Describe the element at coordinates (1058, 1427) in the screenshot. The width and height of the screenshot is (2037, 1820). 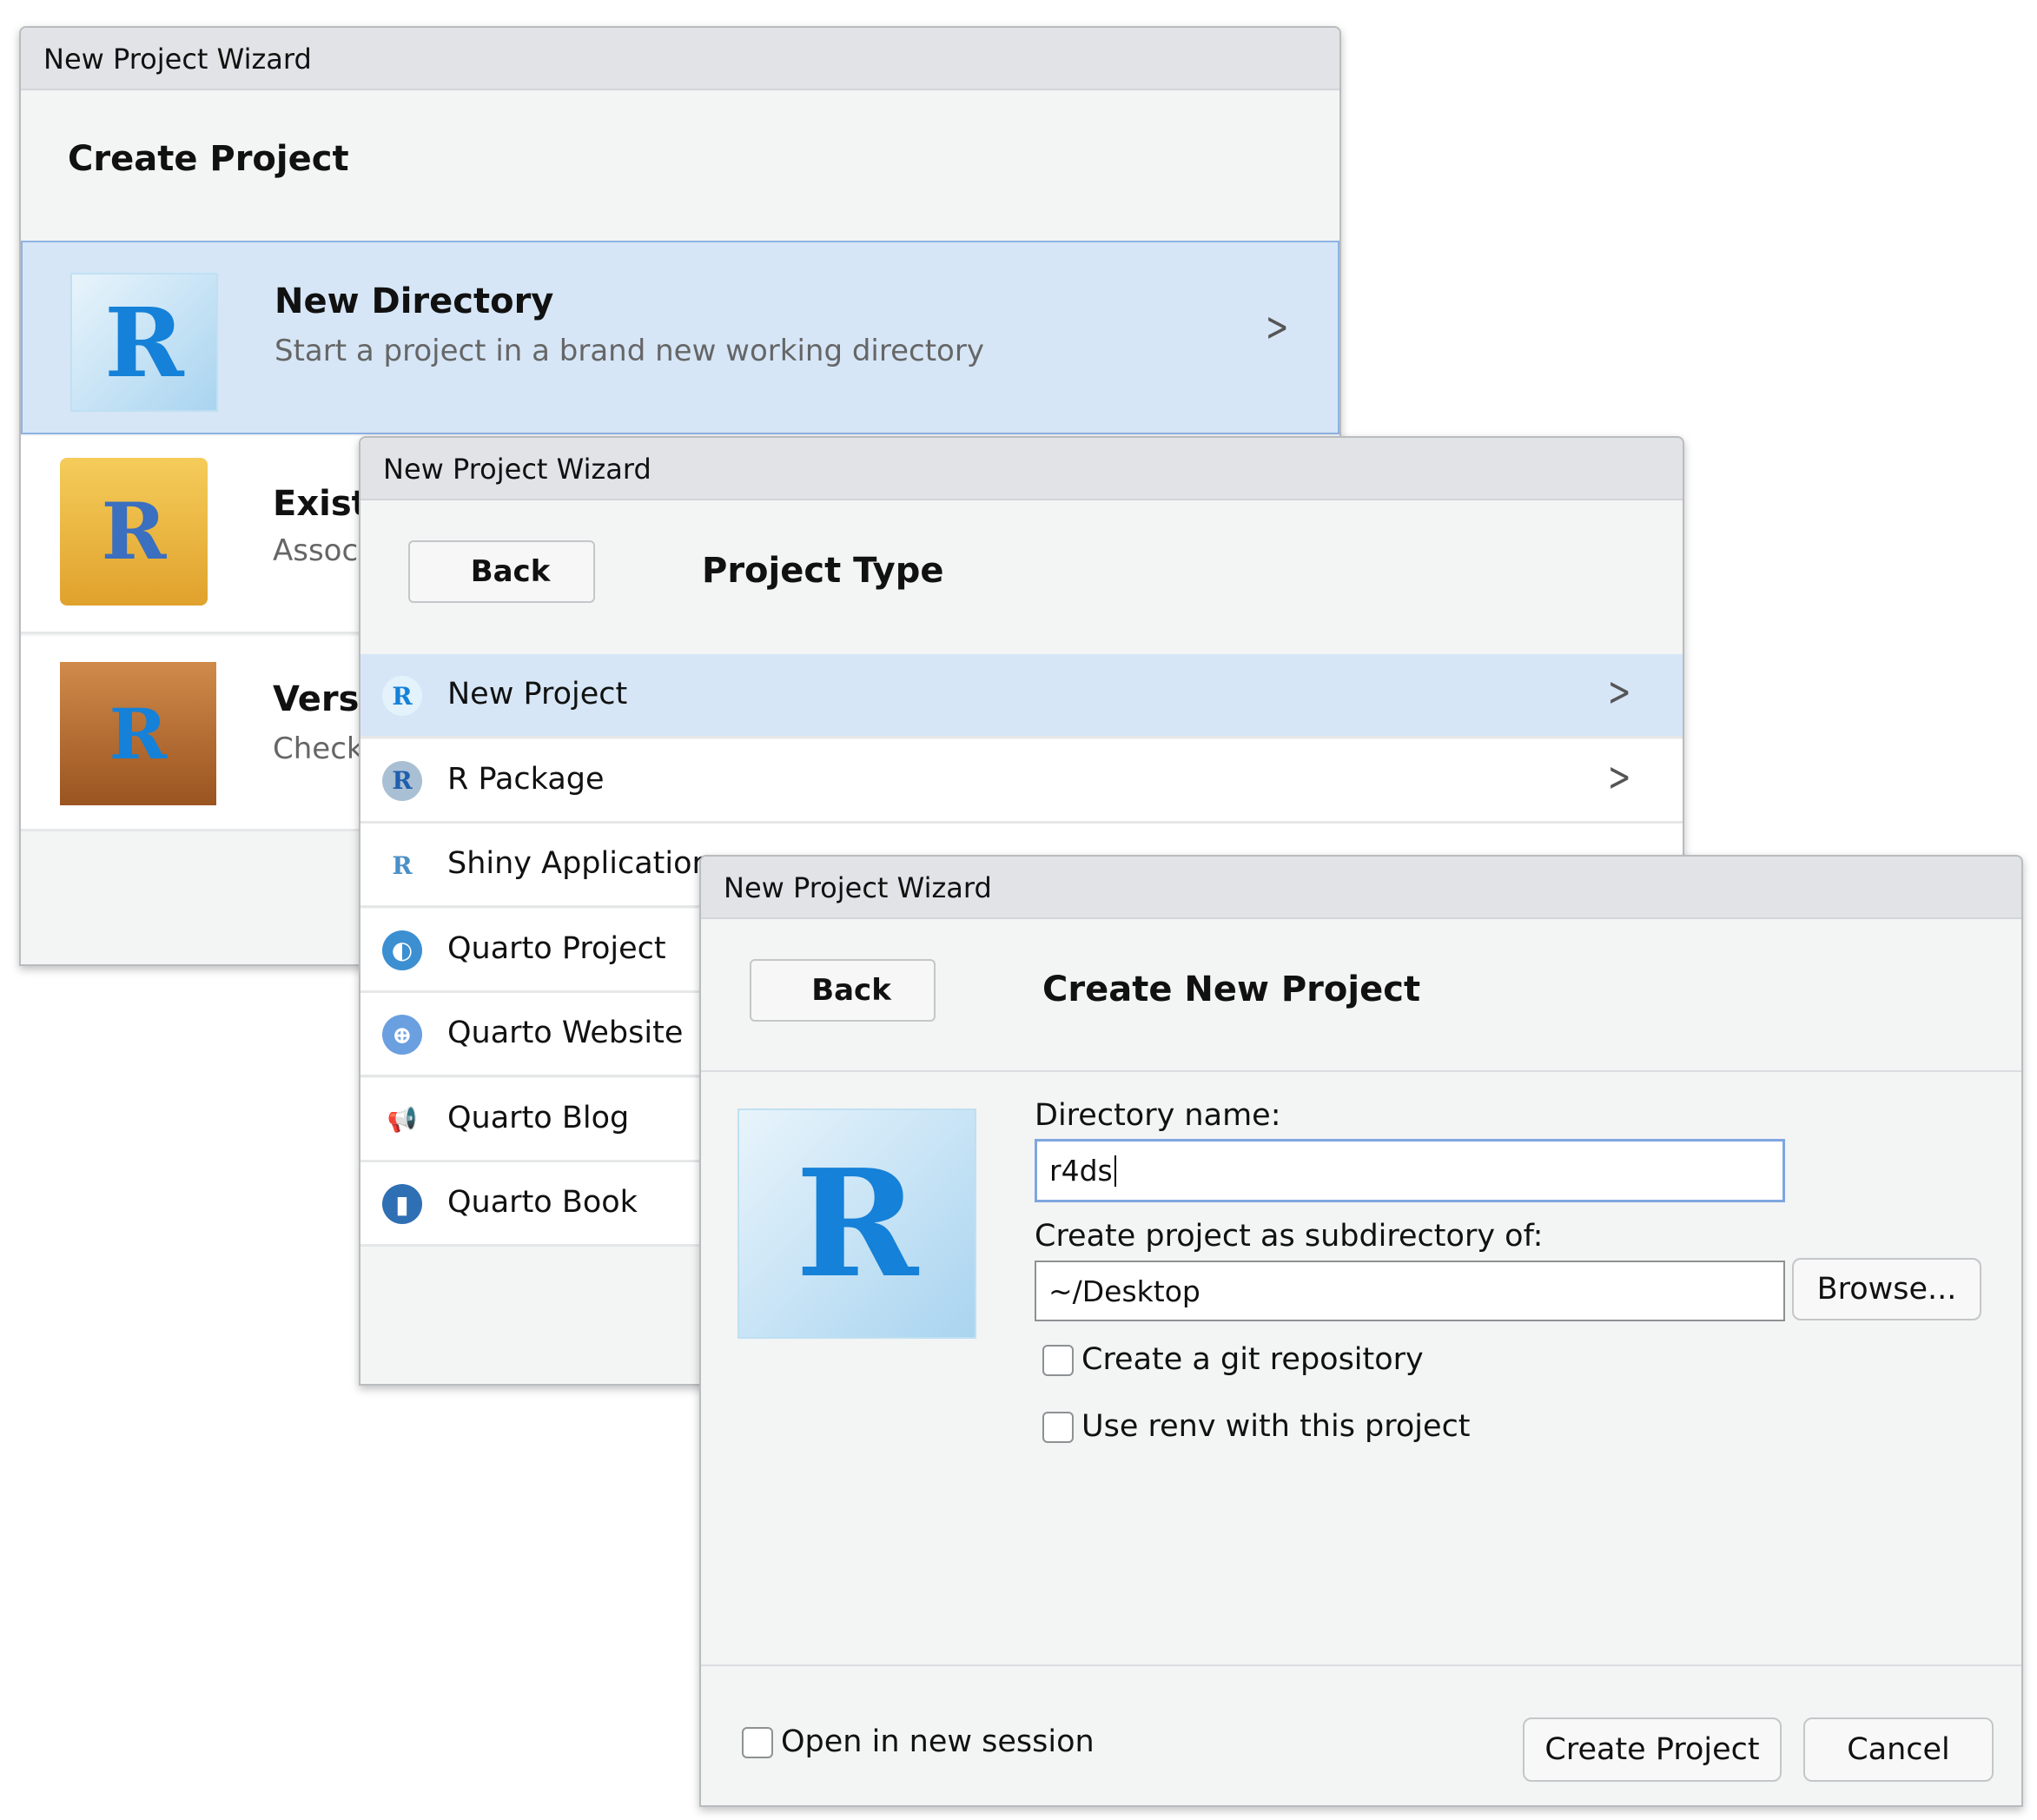
I see `renv-checkbox` at that location.